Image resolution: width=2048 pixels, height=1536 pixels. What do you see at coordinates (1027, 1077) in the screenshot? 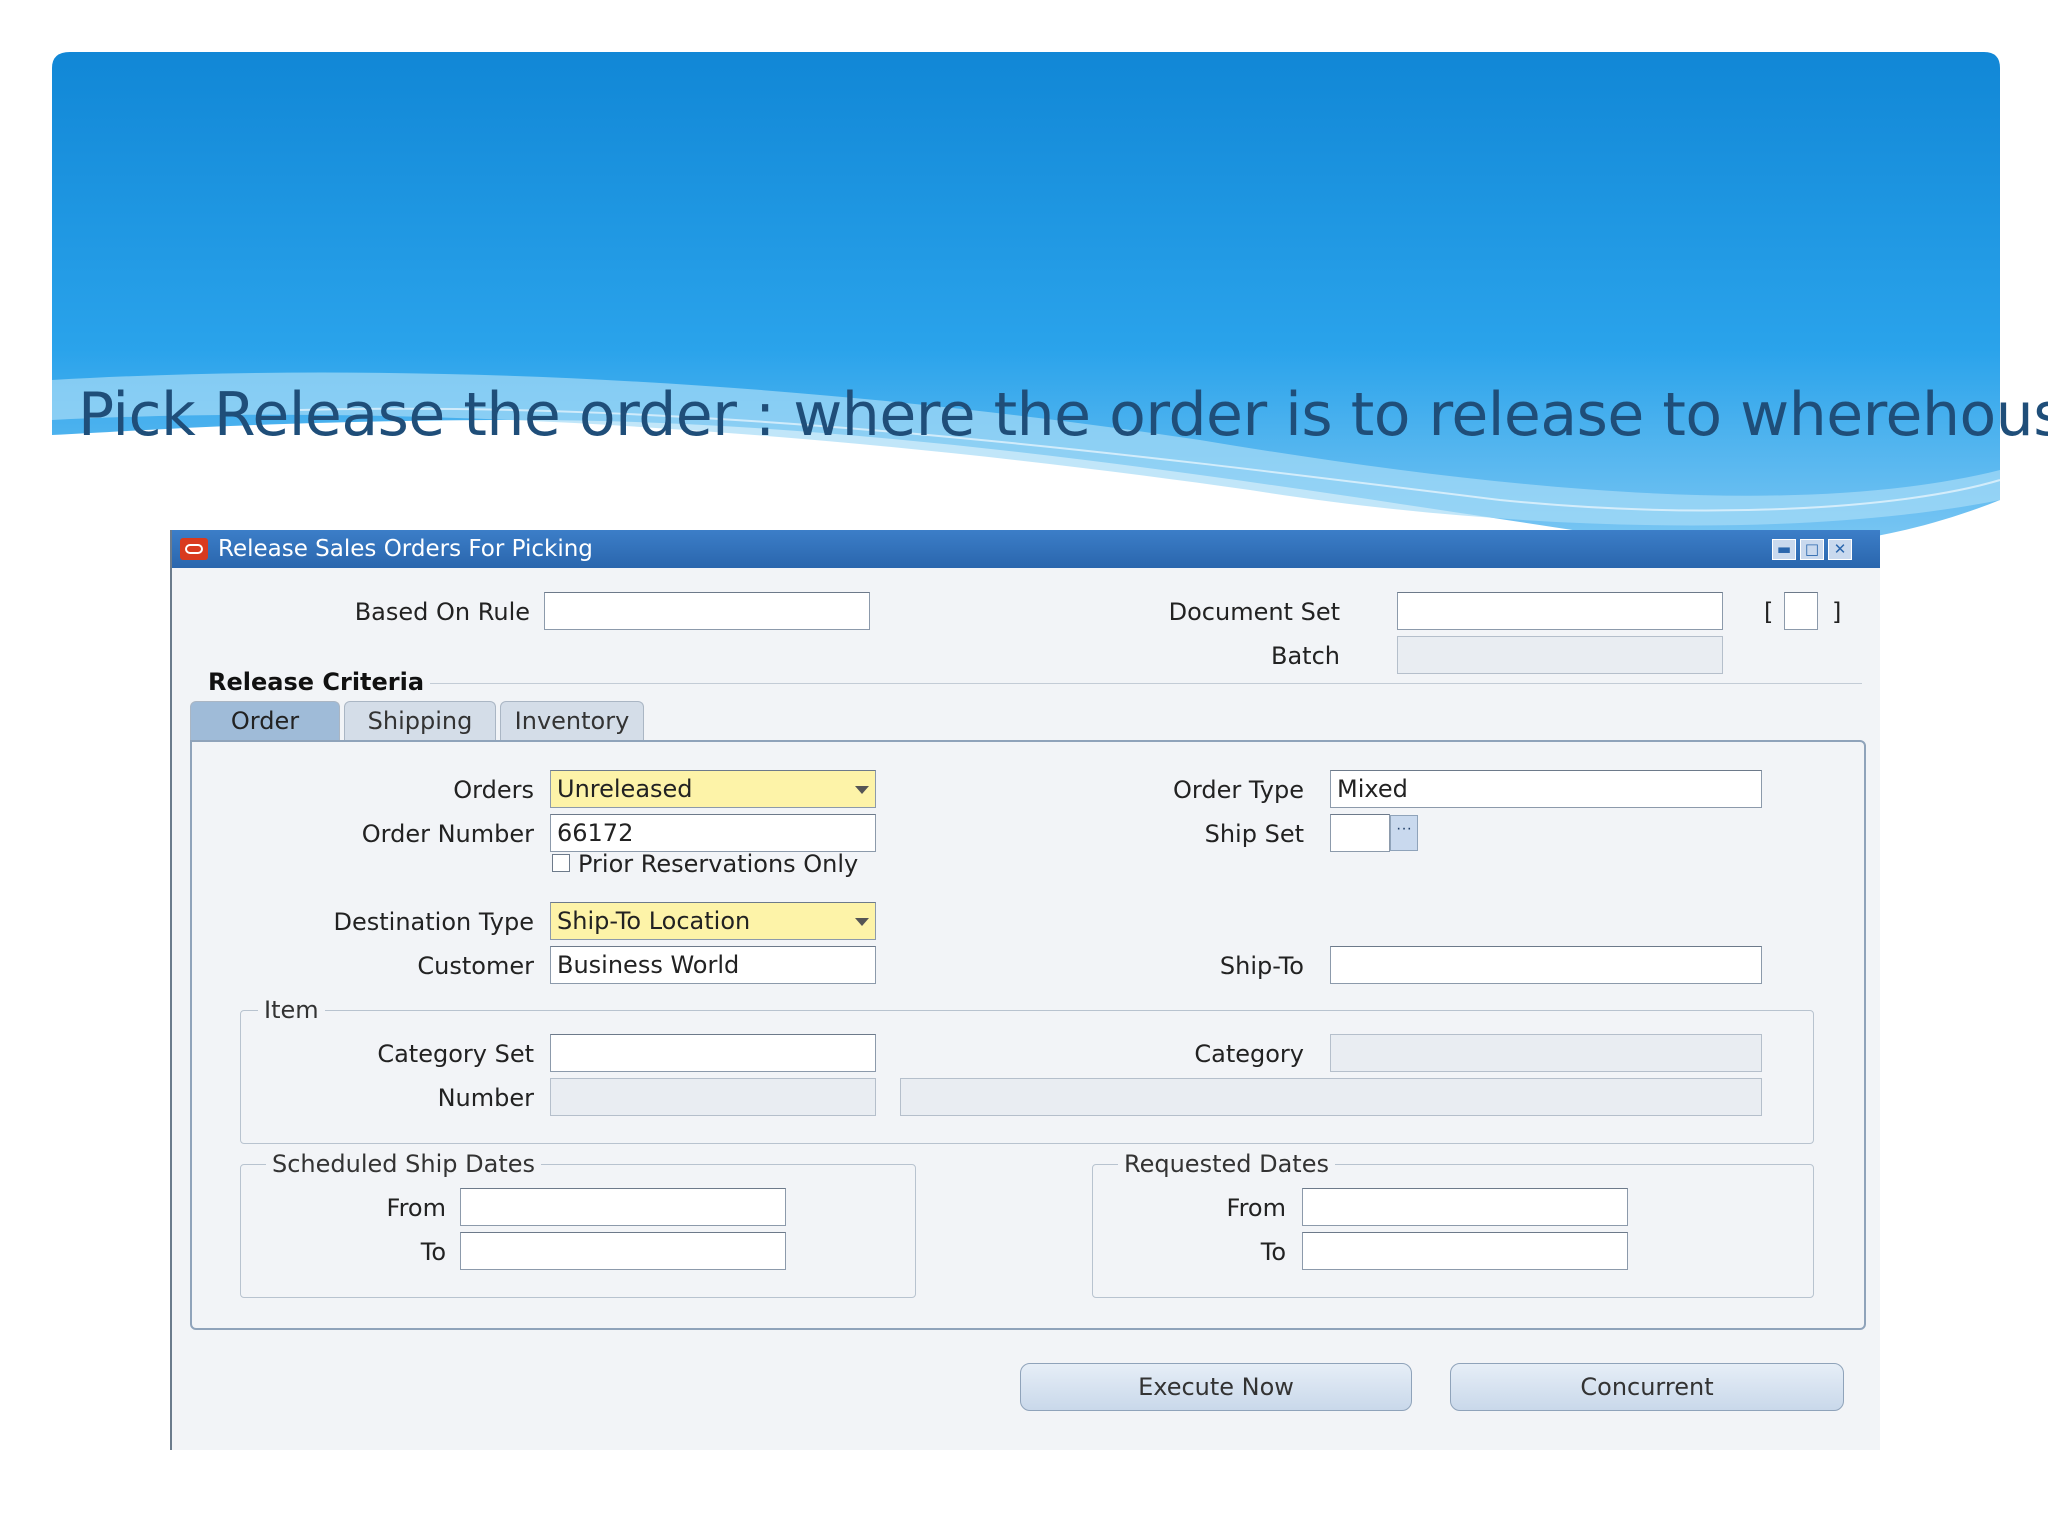
I see `item-group` at bounding box center [1027, 1077].